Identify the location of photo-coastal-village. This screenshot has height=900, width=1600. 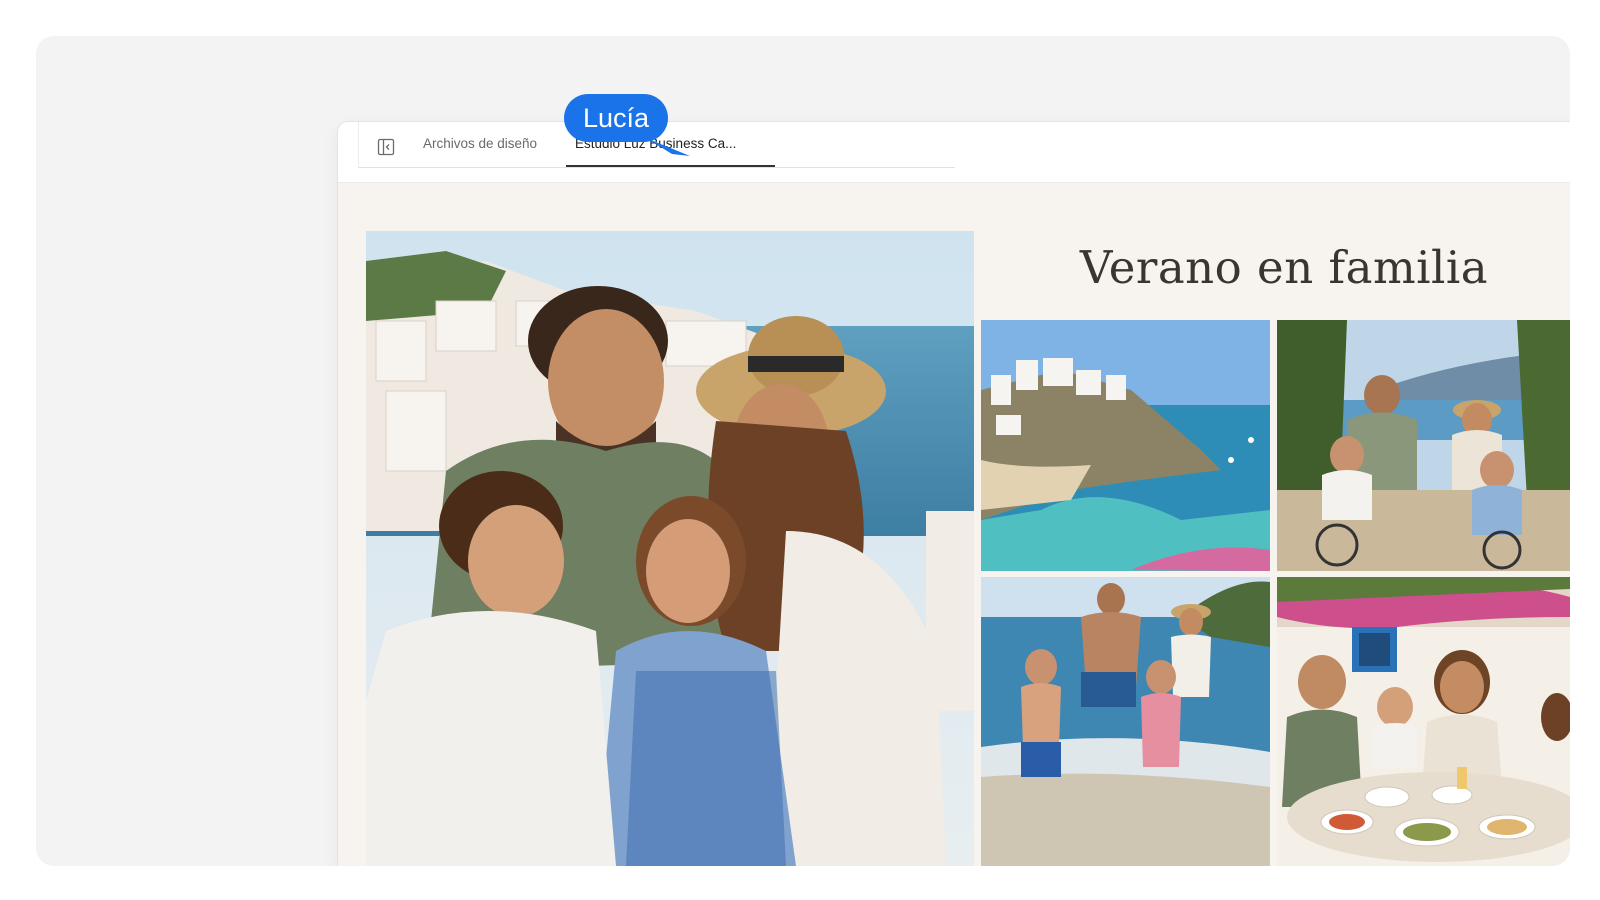
(1125, 445).